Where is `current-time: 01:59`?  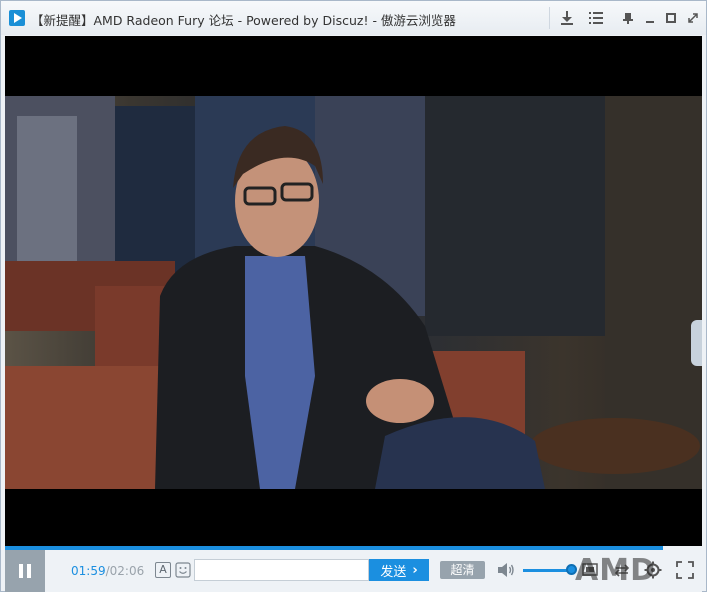 current-time: 01:59 is located at coordinates (88, 571).